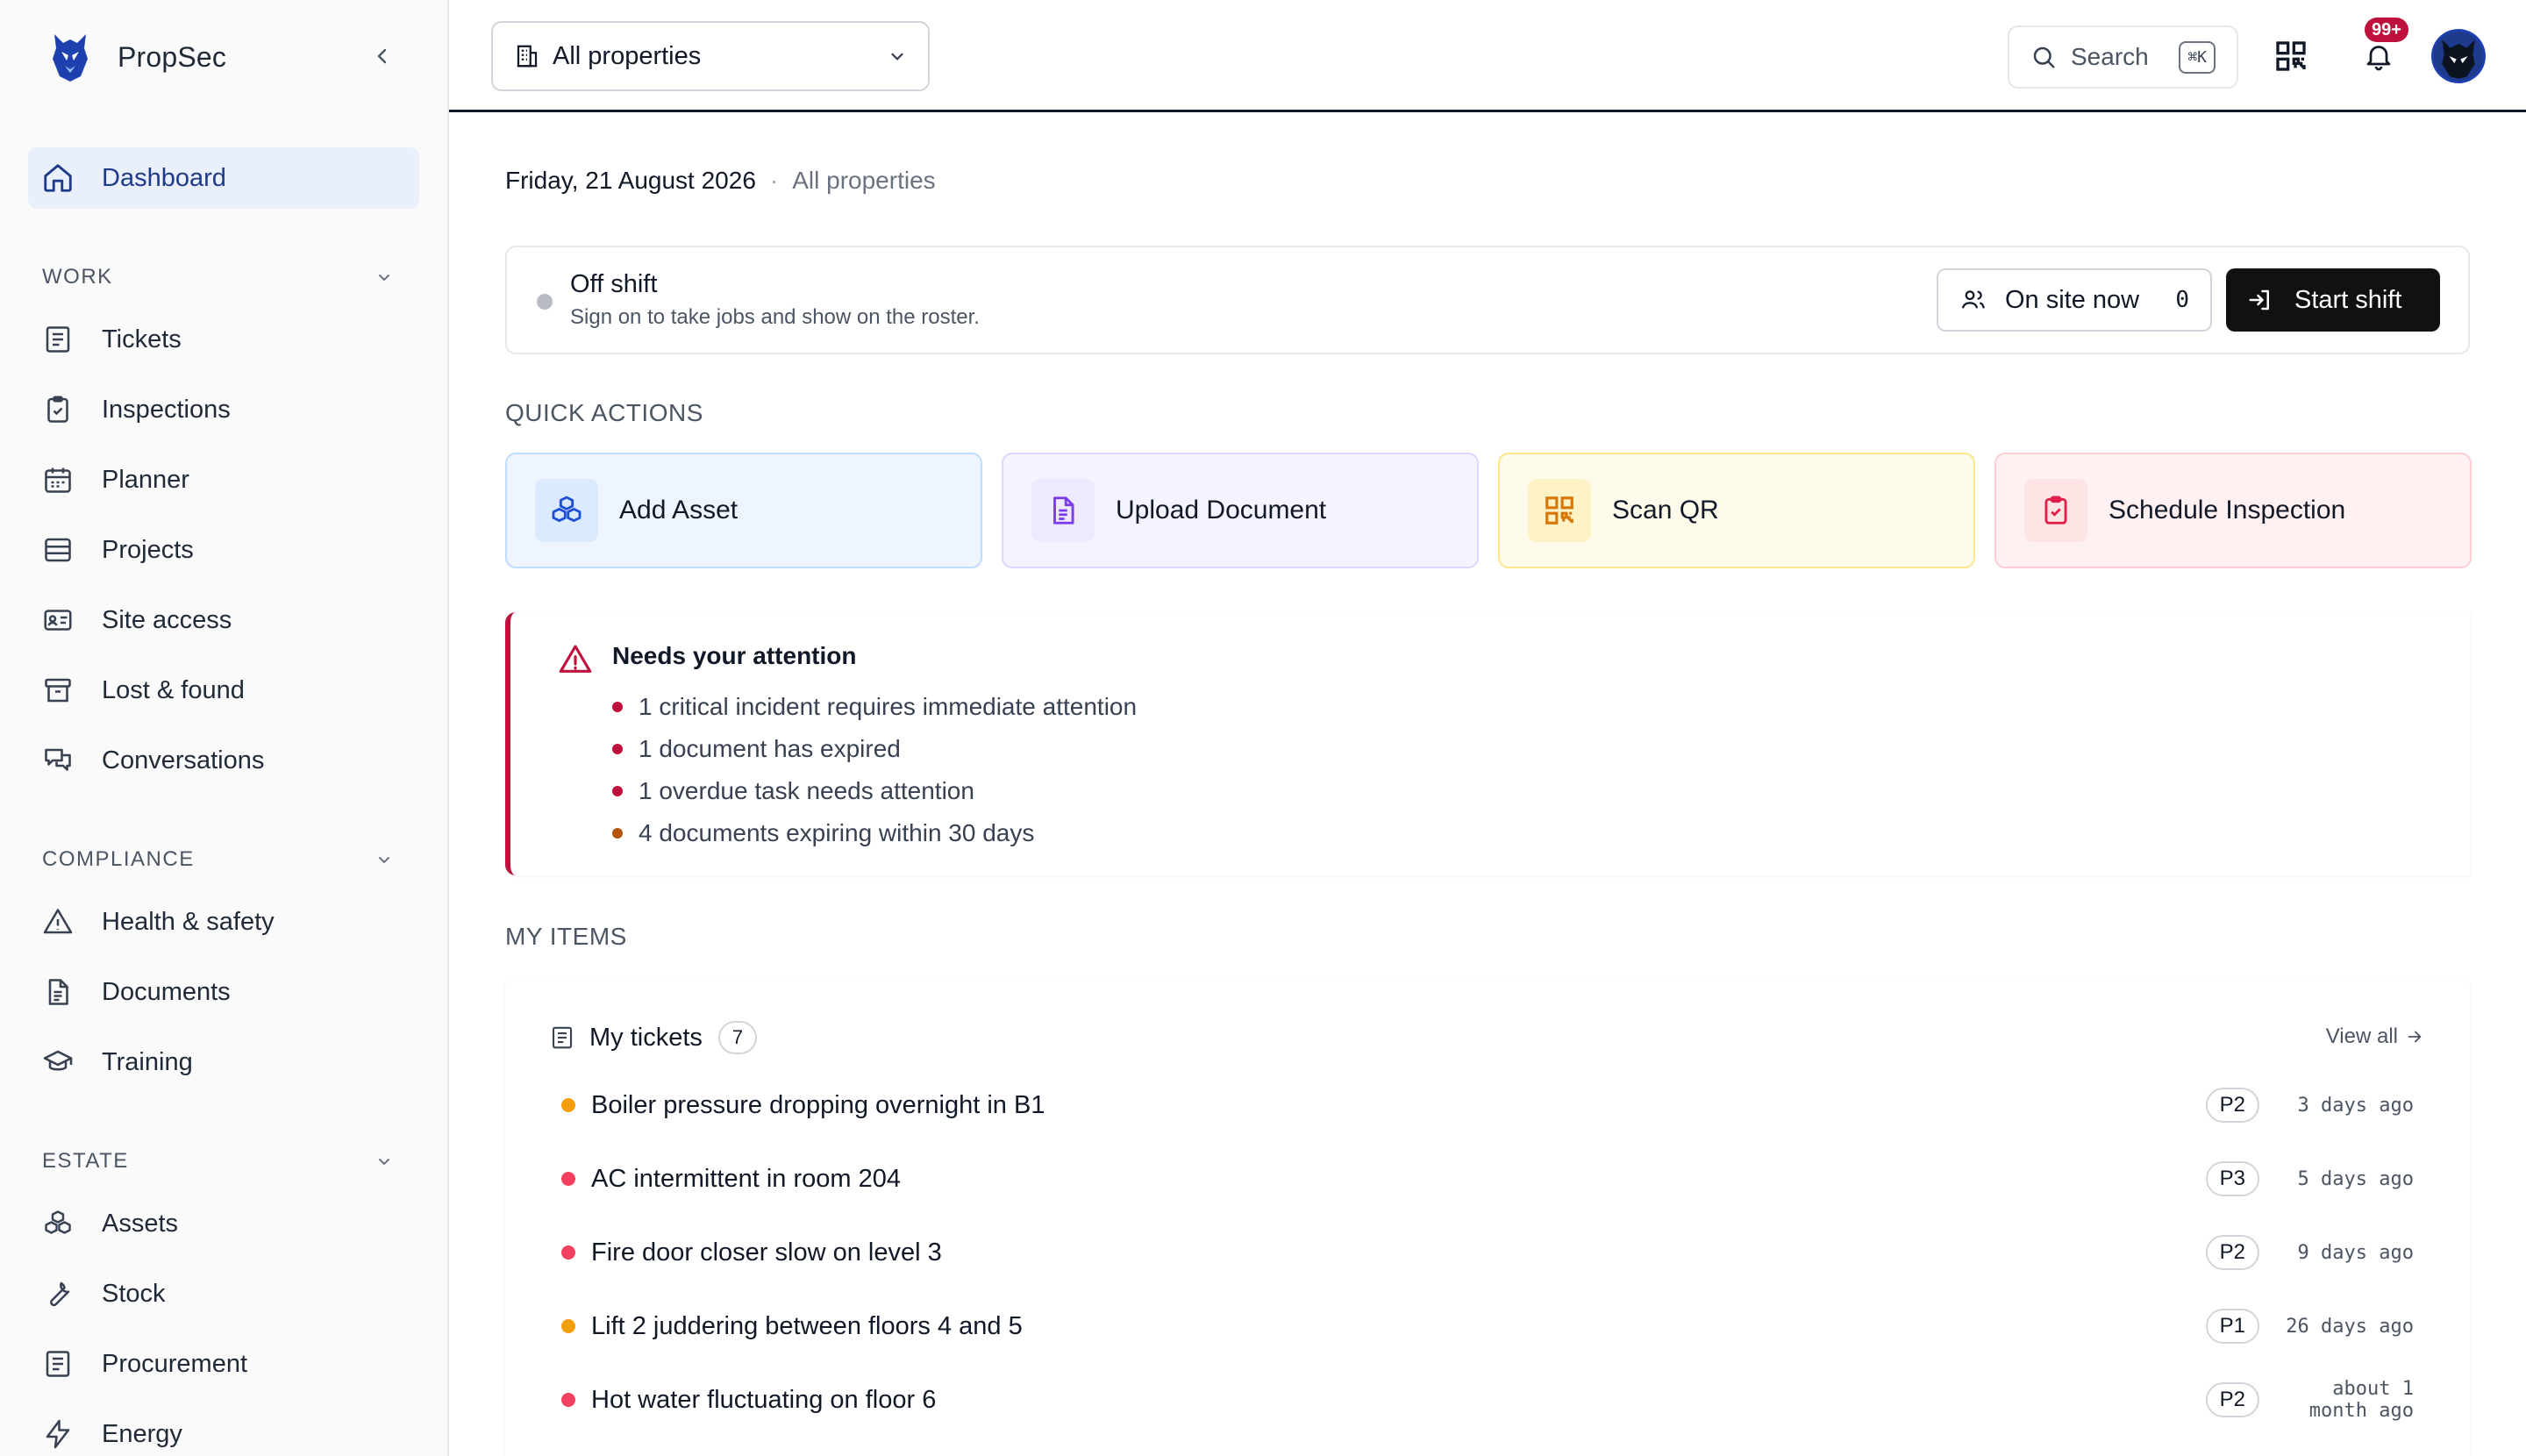 This screenshot has height=1456, width=2526. Describe the element at coordinates (57, 1062) in the screenshot. I see `graduation-cap-icon` at that location.